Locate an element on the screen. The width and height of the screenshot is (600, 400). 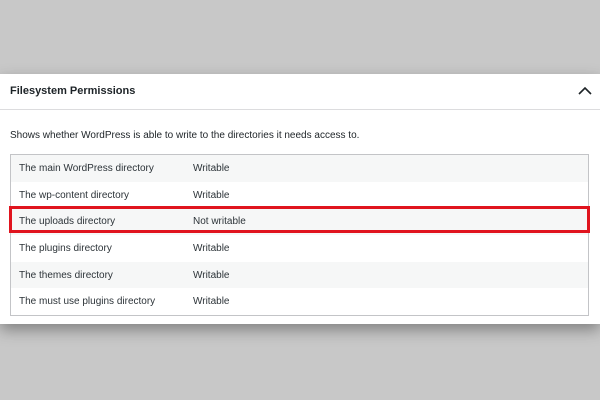
table-row: The must use plugins directory Writable is located at coordinates (299, 302).